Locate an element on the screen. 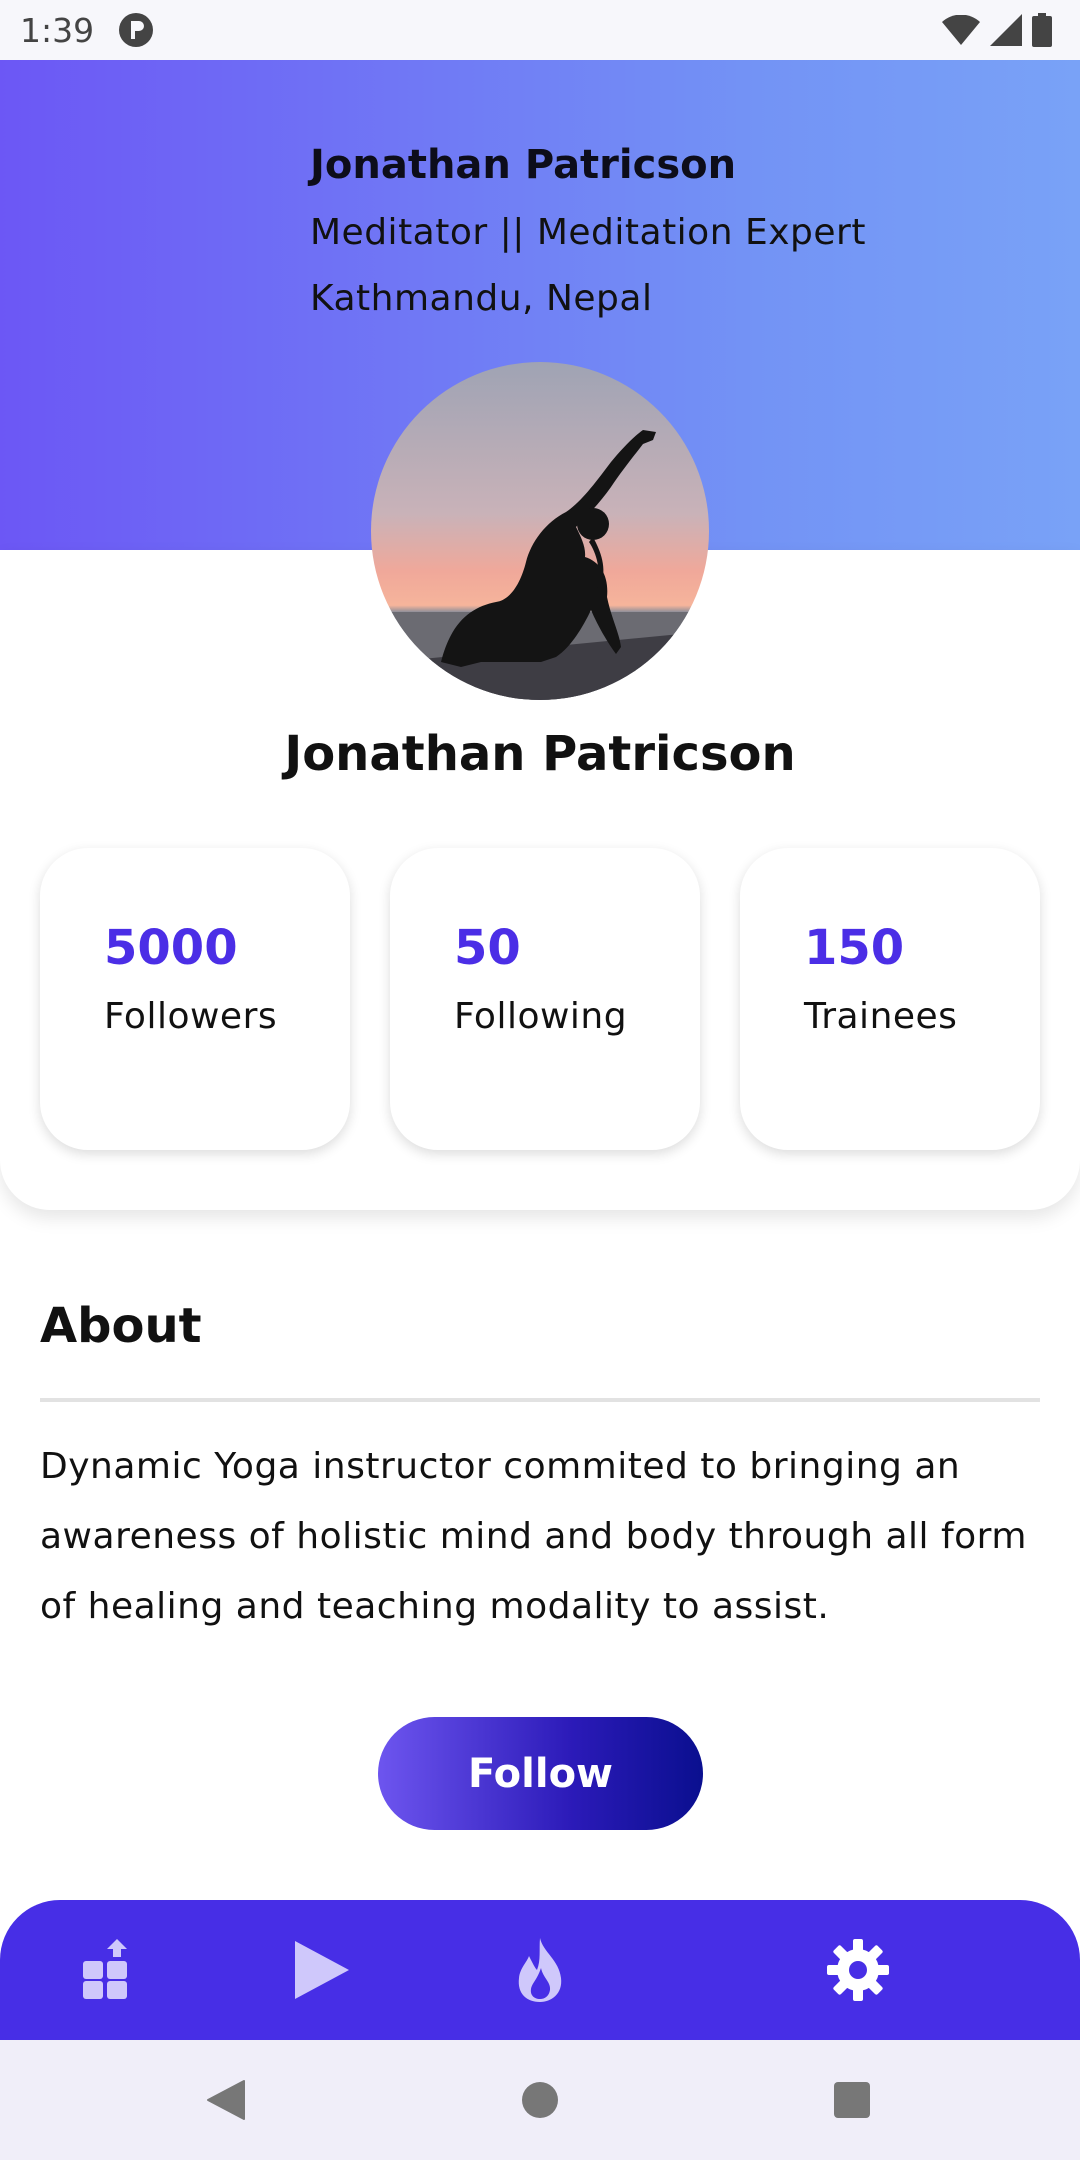 This screenshot has height=2160, width=1080. app-notification-icon is located at coordinates (136, 30).